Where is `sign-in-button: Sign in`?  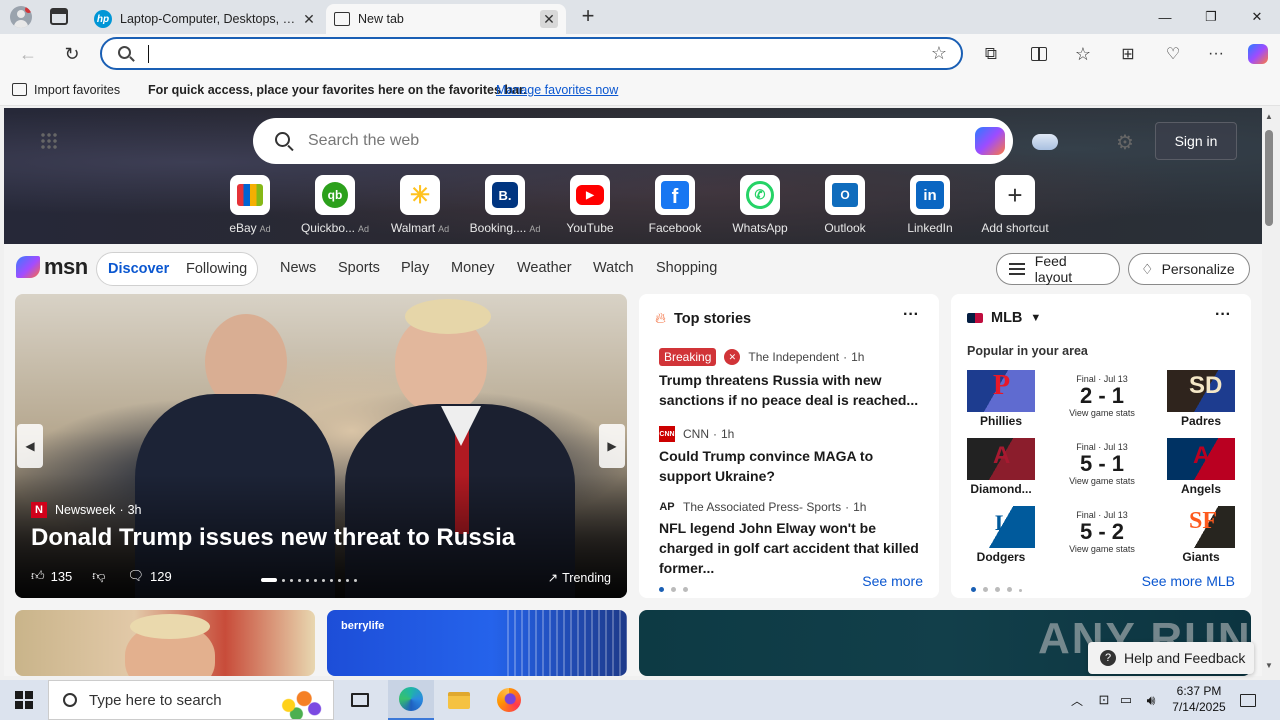 sign-in-button: Sign in is located at coordinates (1196, 141).